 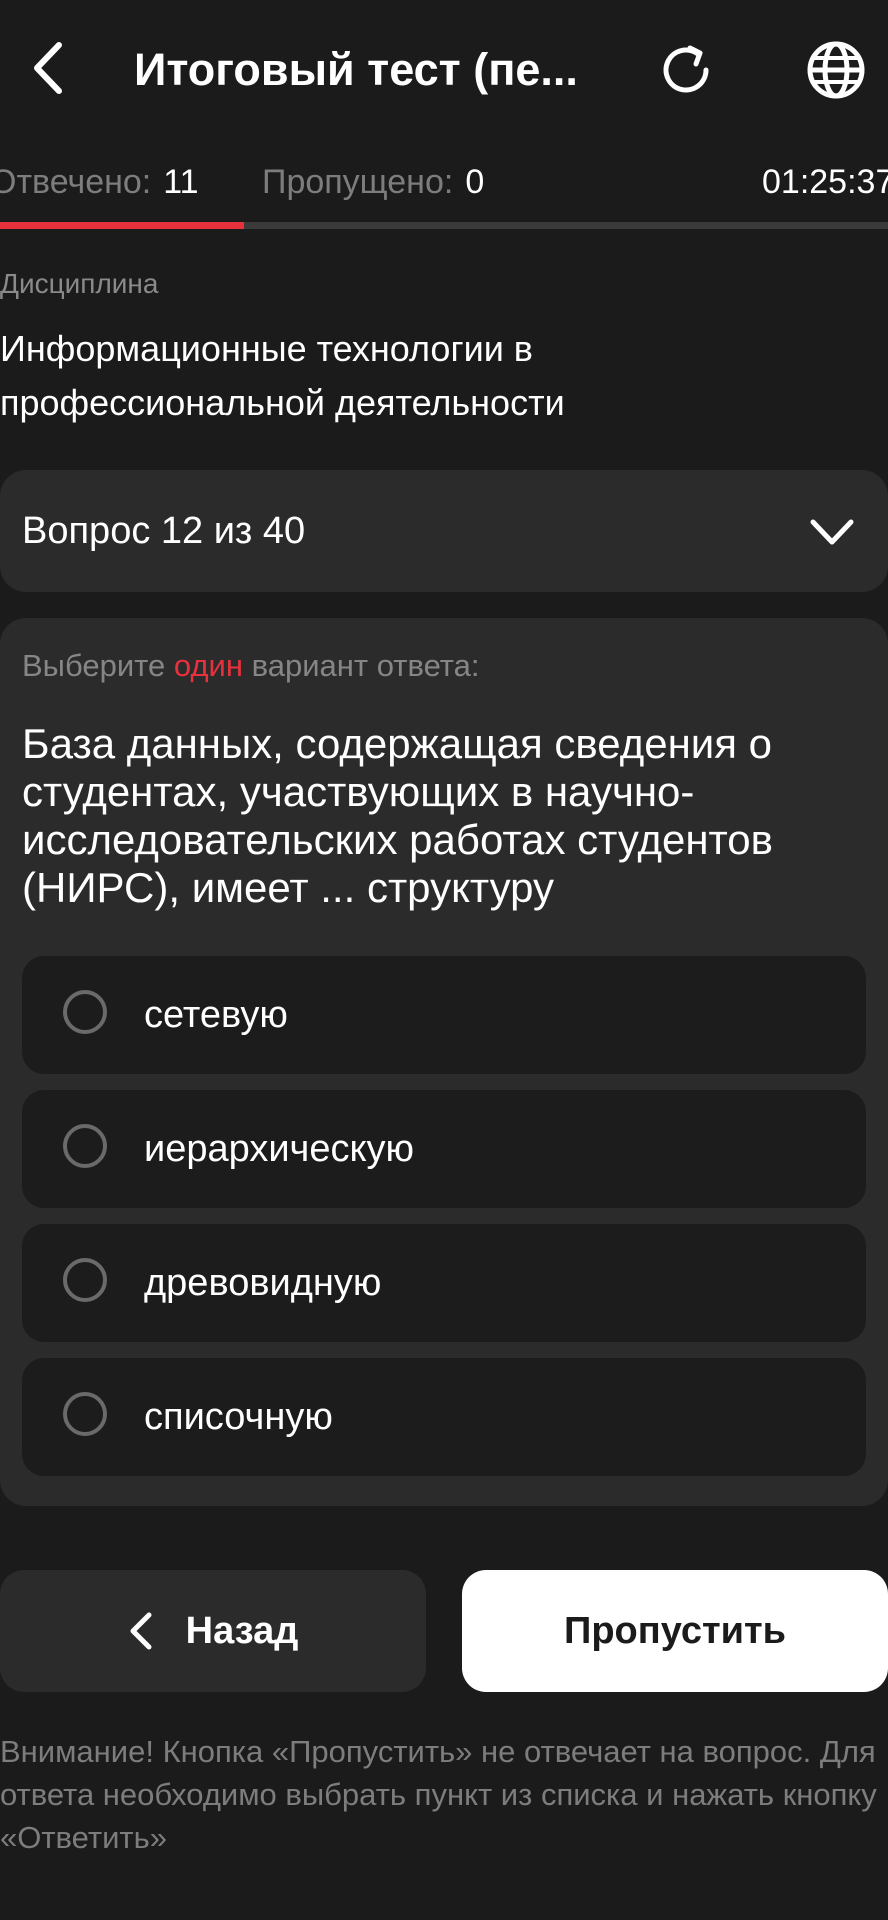 I want to click on skip-button: Пропустить, so click(x=675, y=1631).